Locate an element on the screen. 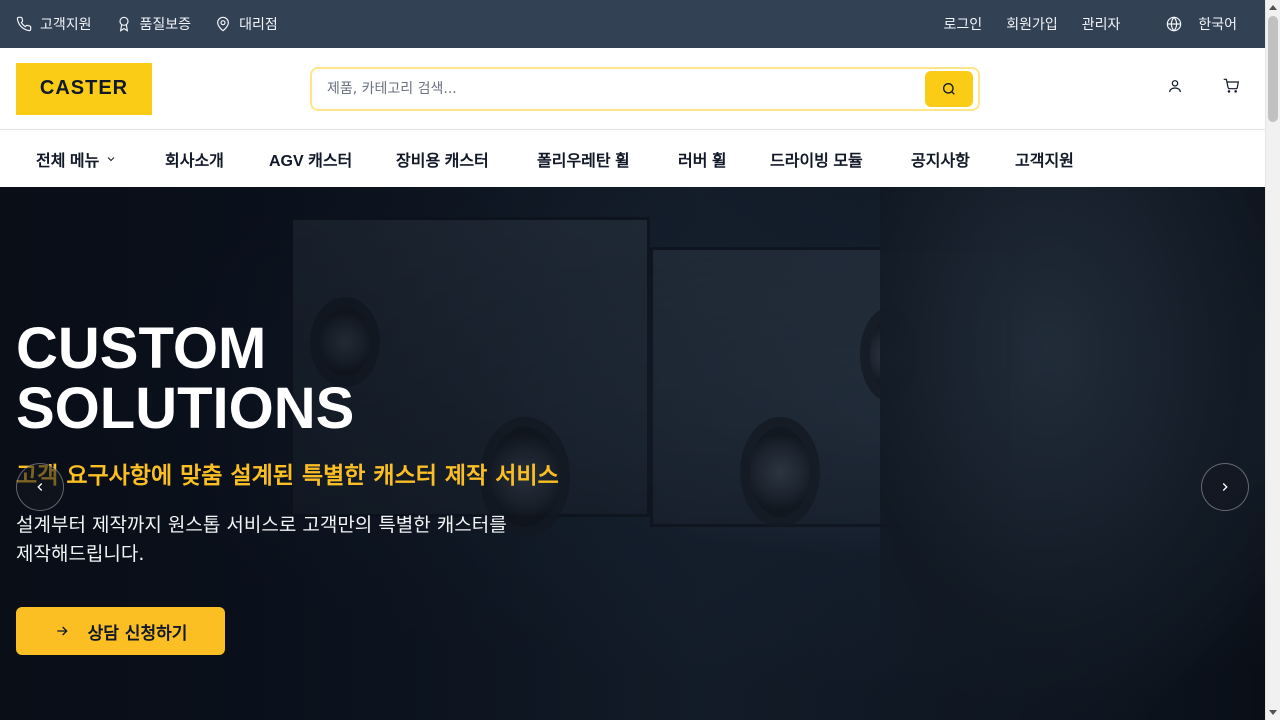  hero-subtitle: 고객 요구사항에 맞춤 설계된 특별한 캐스터 제작 서비스 is located at coordinates (287, 476).